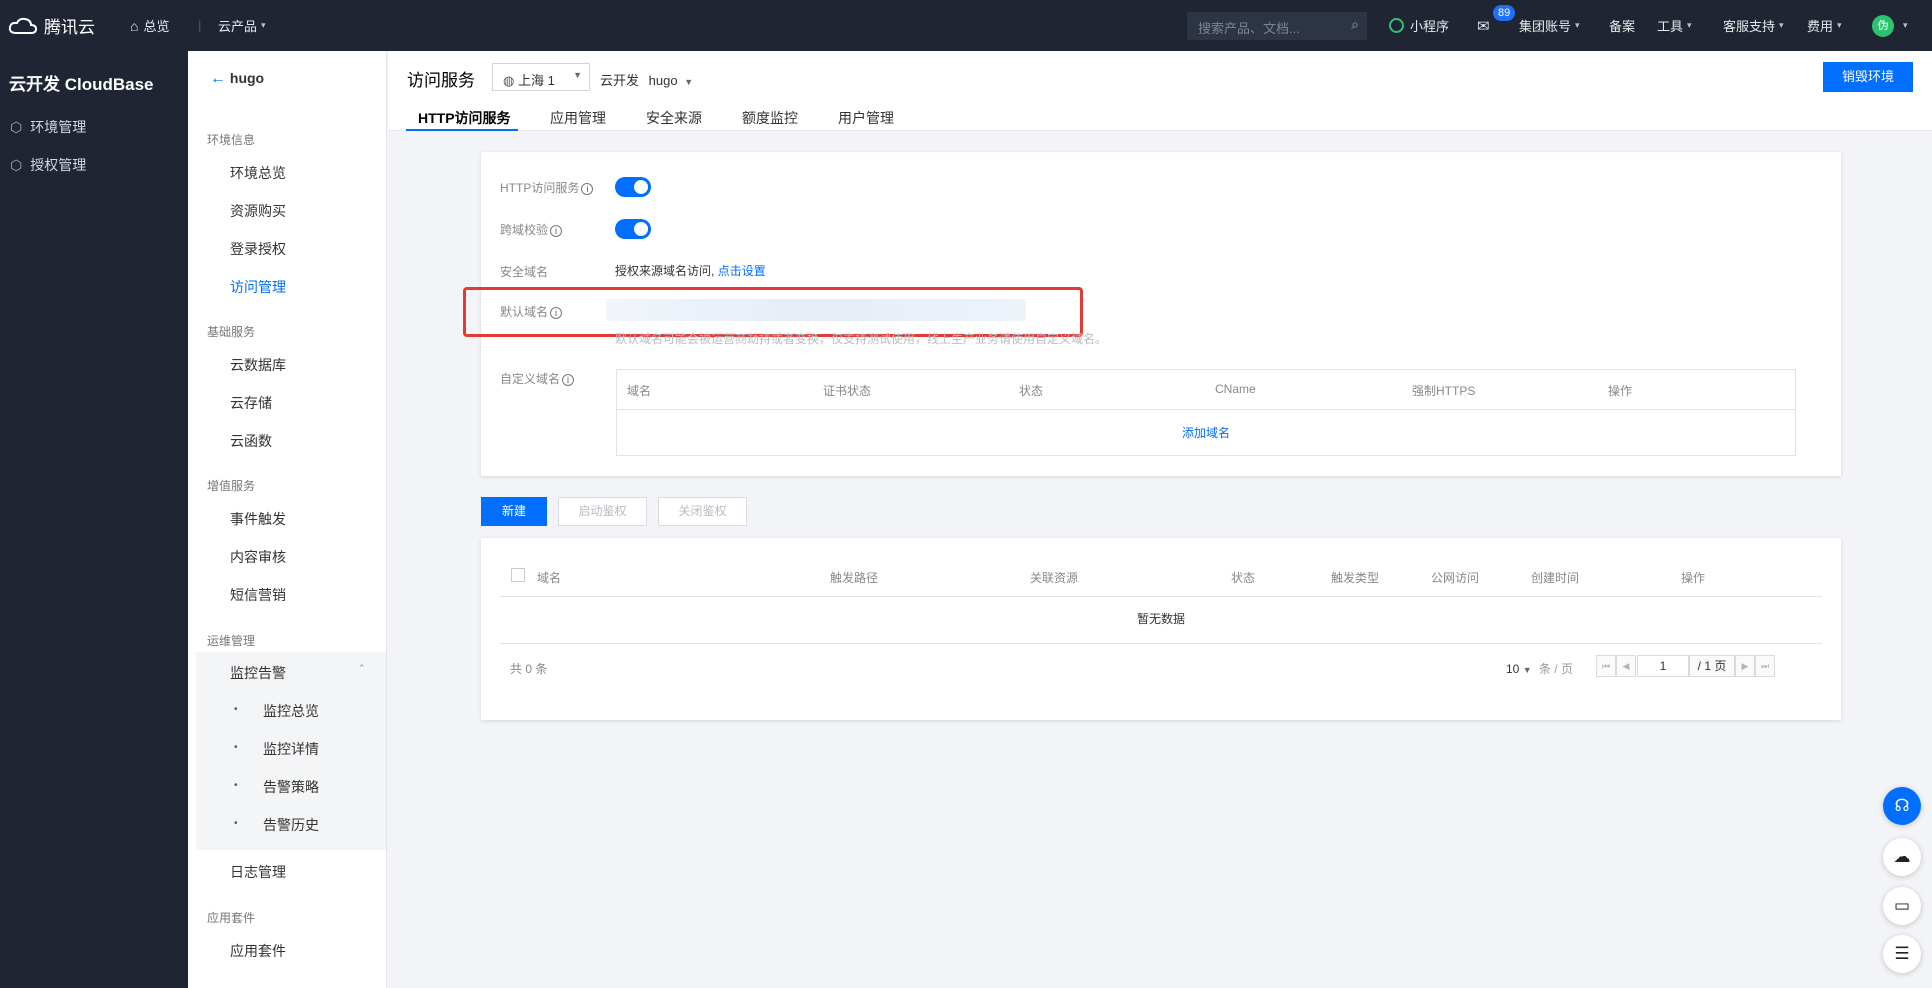  I want to click on nav-item-sms-marketing: 短信营销, so click(258, 595).